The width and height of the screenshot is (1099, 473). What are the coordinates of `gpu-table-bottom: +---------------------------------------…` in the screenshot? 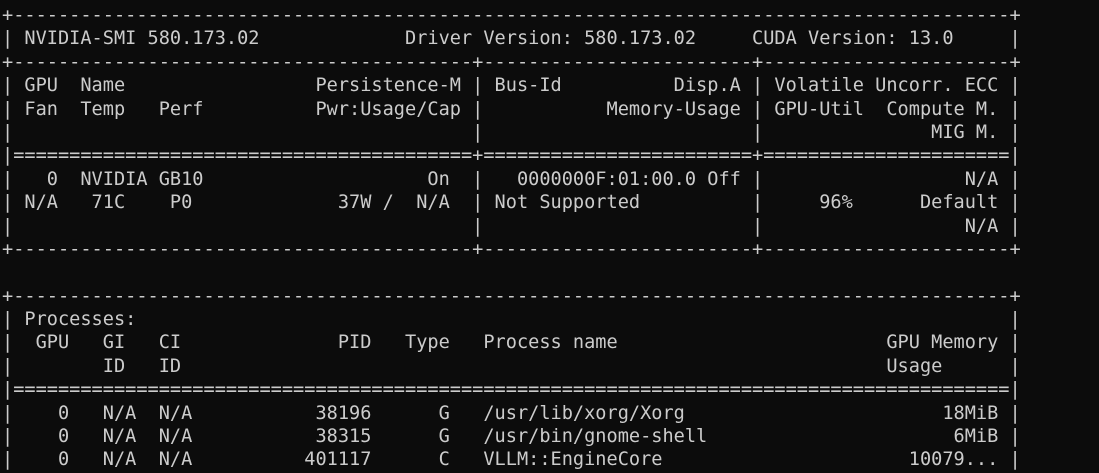 It's located at (511, 249).